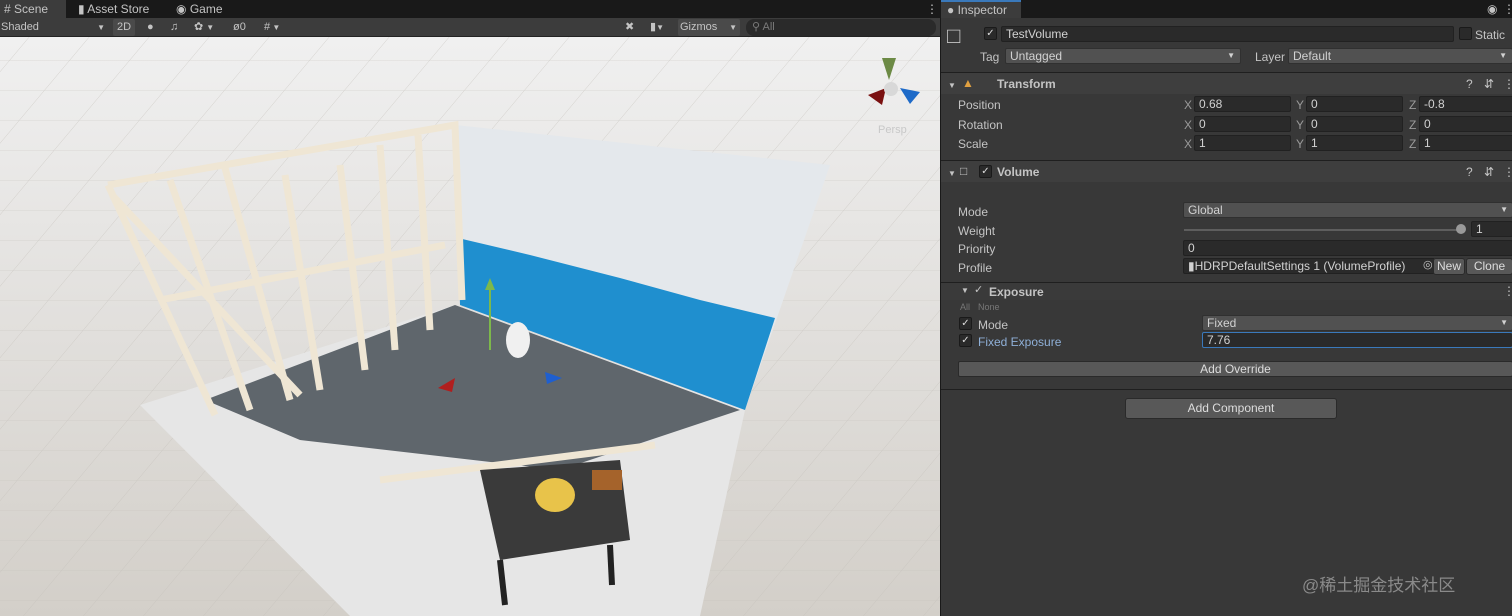 The width and height of the screenshot is (1512, 616). Describe the element at coordinates (1242, 124) in the screenshot. I see `transform-x-field: 0` at that location.